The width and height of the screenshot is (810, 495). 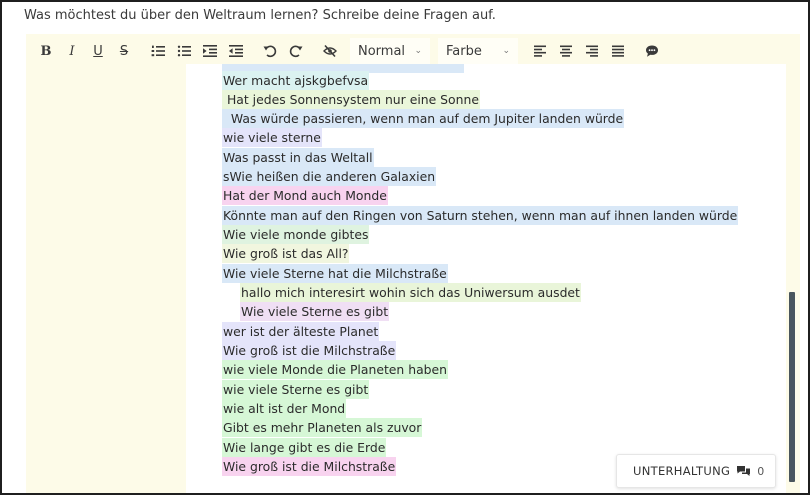 I want to click on comment-button, so click(x=652, y=51).